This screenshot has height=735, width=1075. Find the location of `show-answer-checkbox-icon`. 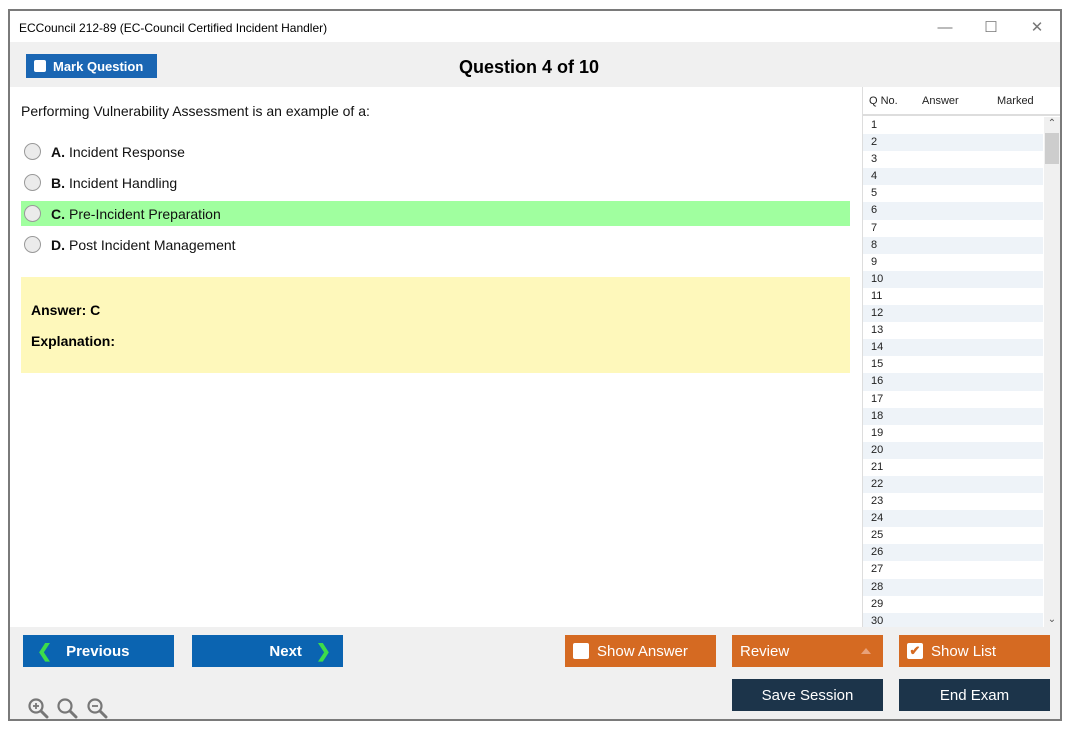

show-answer-checkbox-icon is located at coordinates (581, 651).